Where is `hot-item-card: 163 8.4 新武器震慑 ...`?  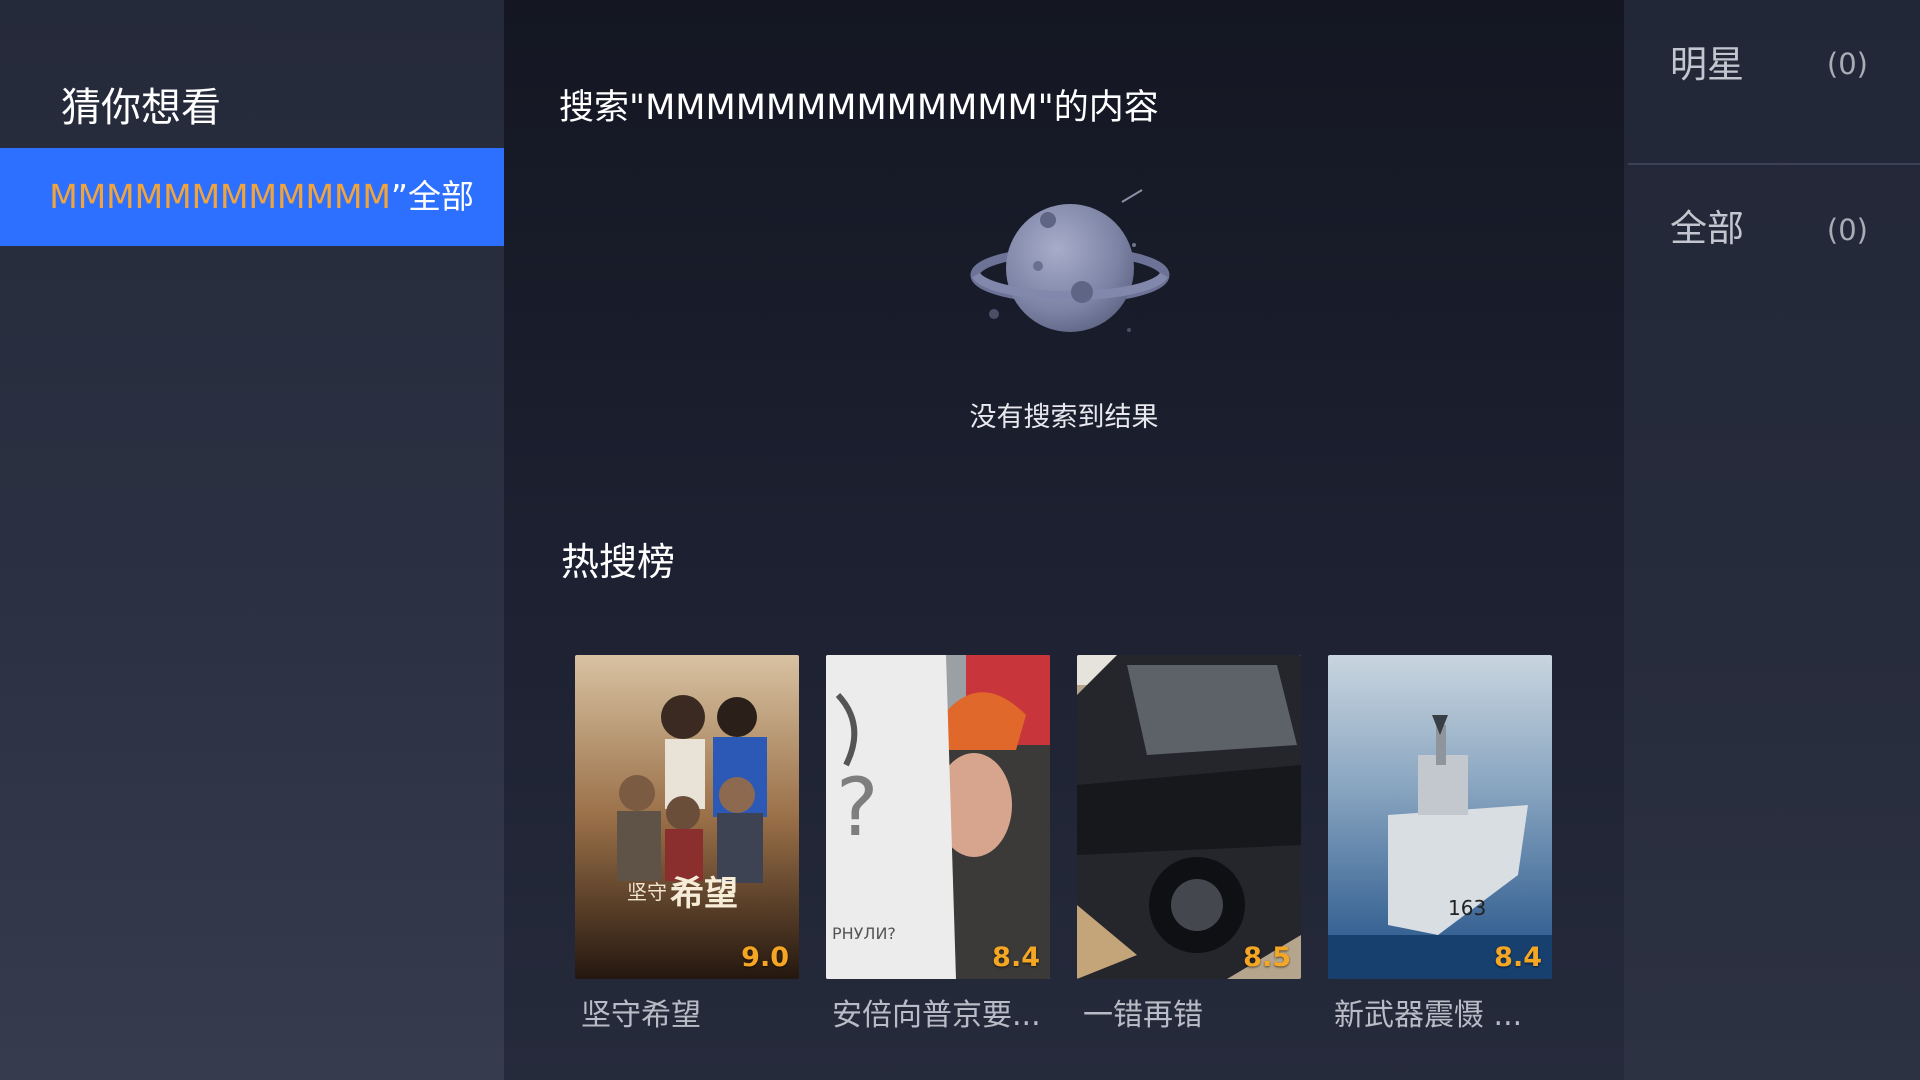
hot-item-card: 163 8.4 新武器震慑 ... is located at coordinates (1440, 846).